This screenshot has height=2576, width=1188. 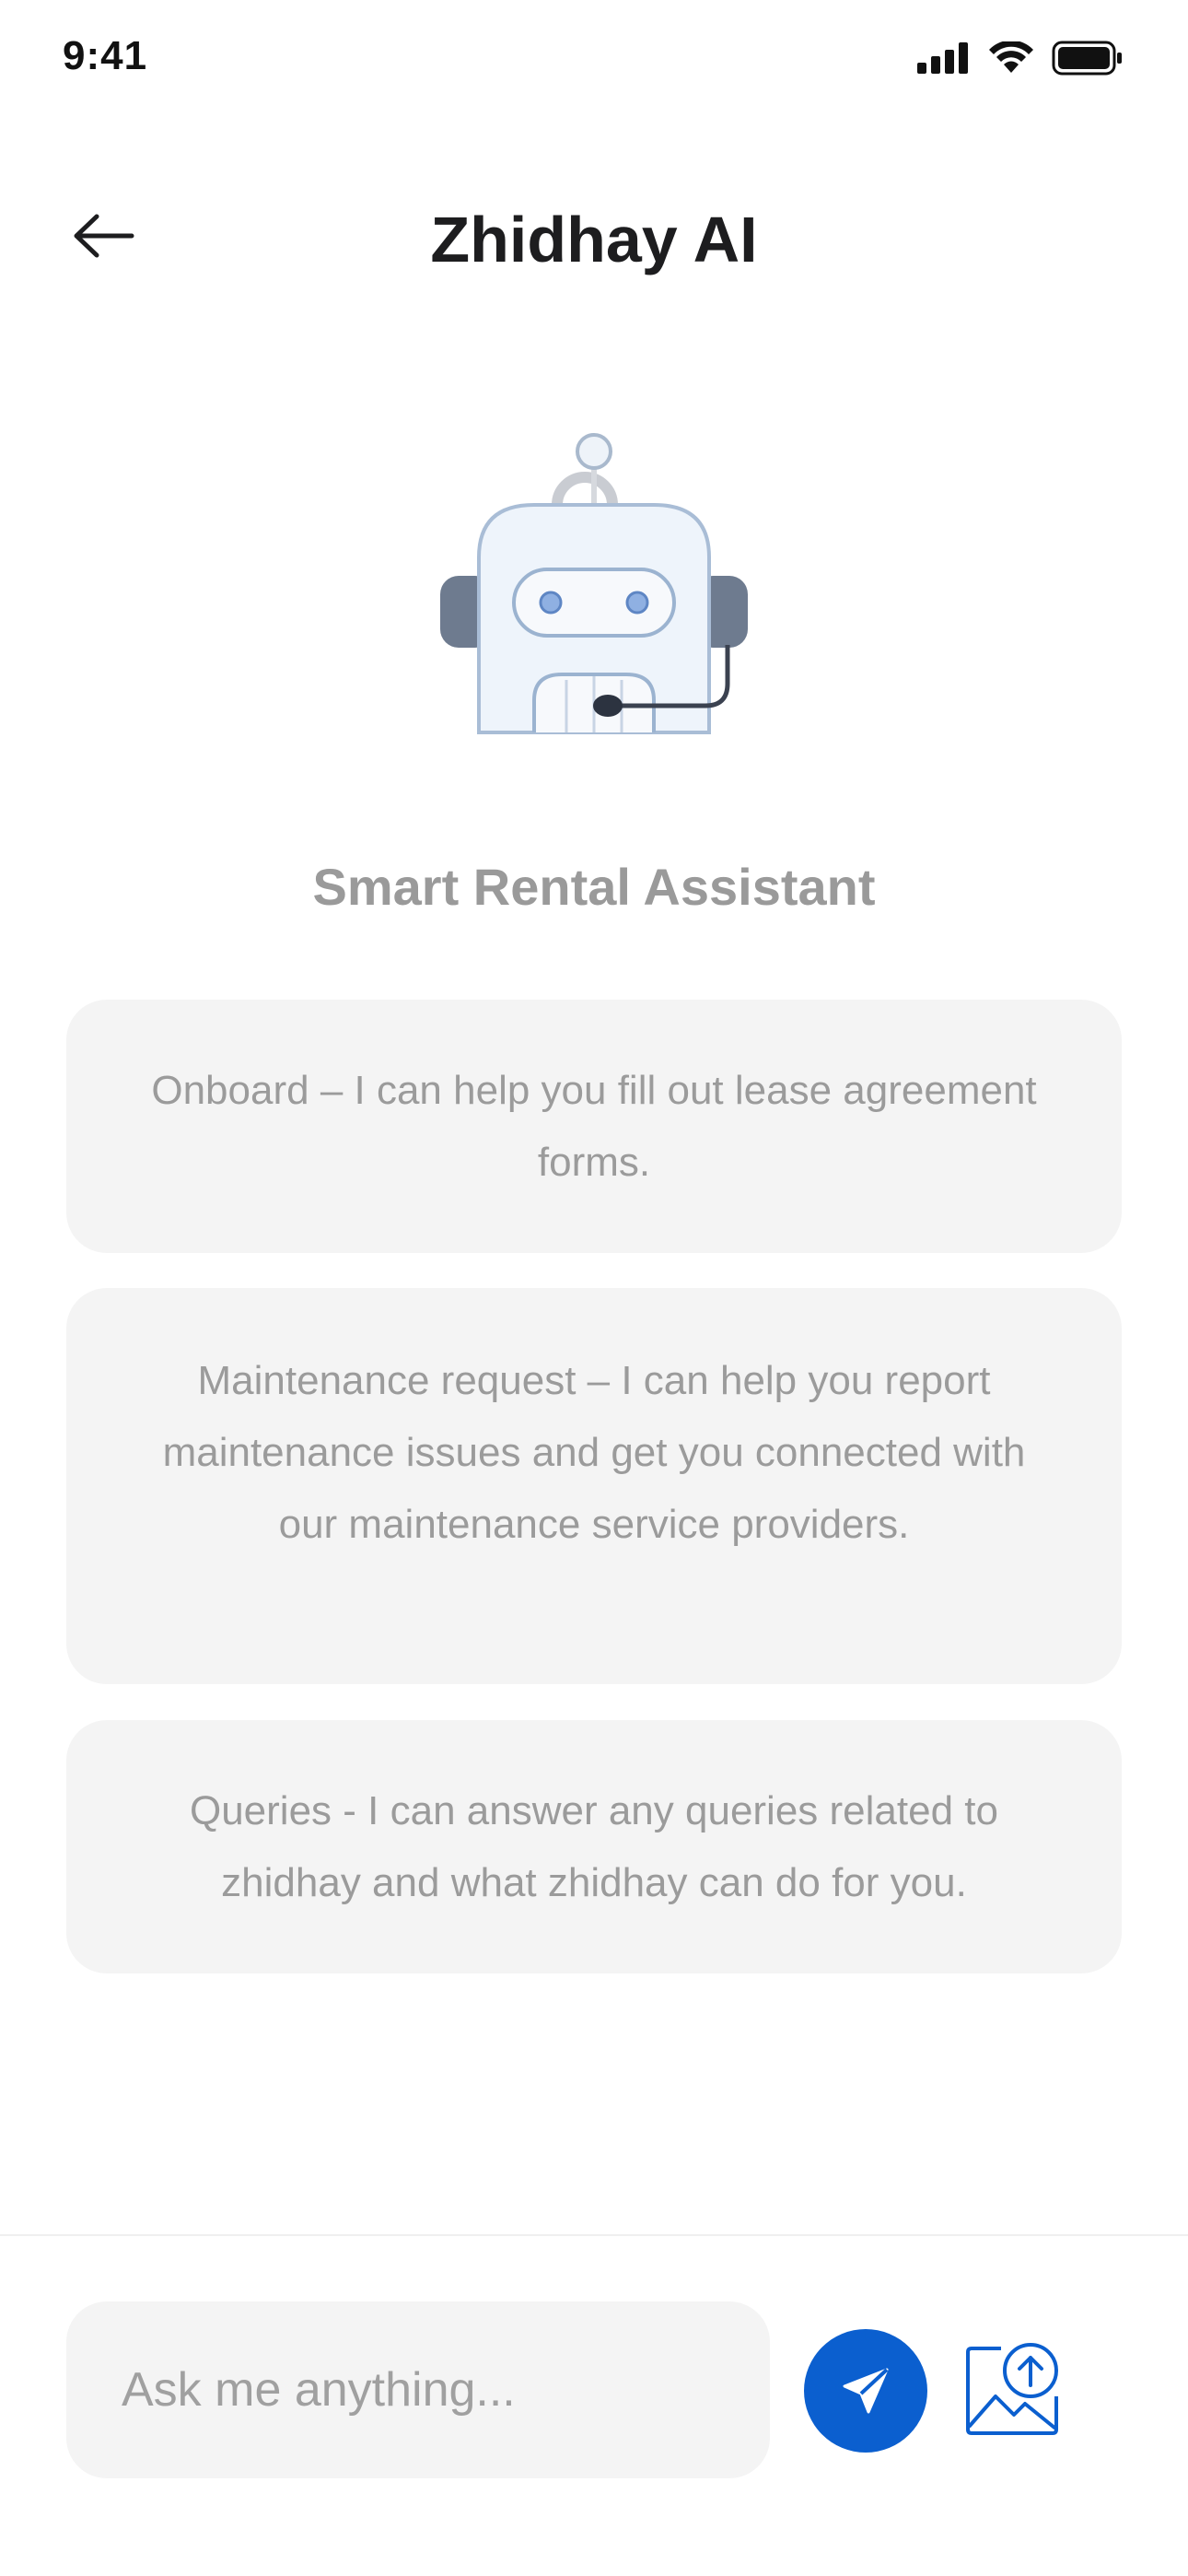 I want to click on paper-plane-icon, so click(x=866, y=2391).